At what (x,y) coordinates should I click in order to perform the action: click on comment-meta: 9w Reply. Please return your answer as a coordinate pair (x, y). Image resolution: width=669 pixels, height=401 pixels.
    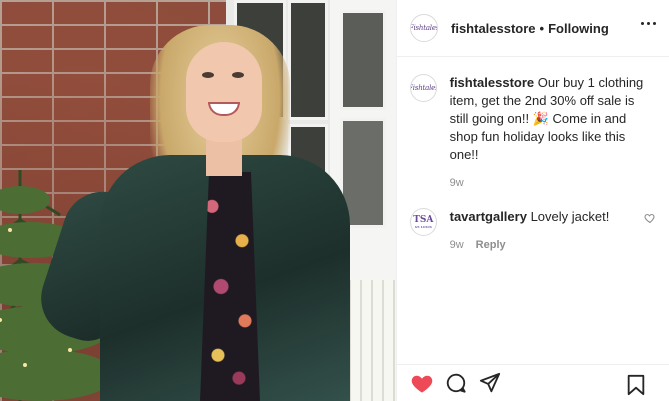
    Looking at the image, I should click on (553, 245).